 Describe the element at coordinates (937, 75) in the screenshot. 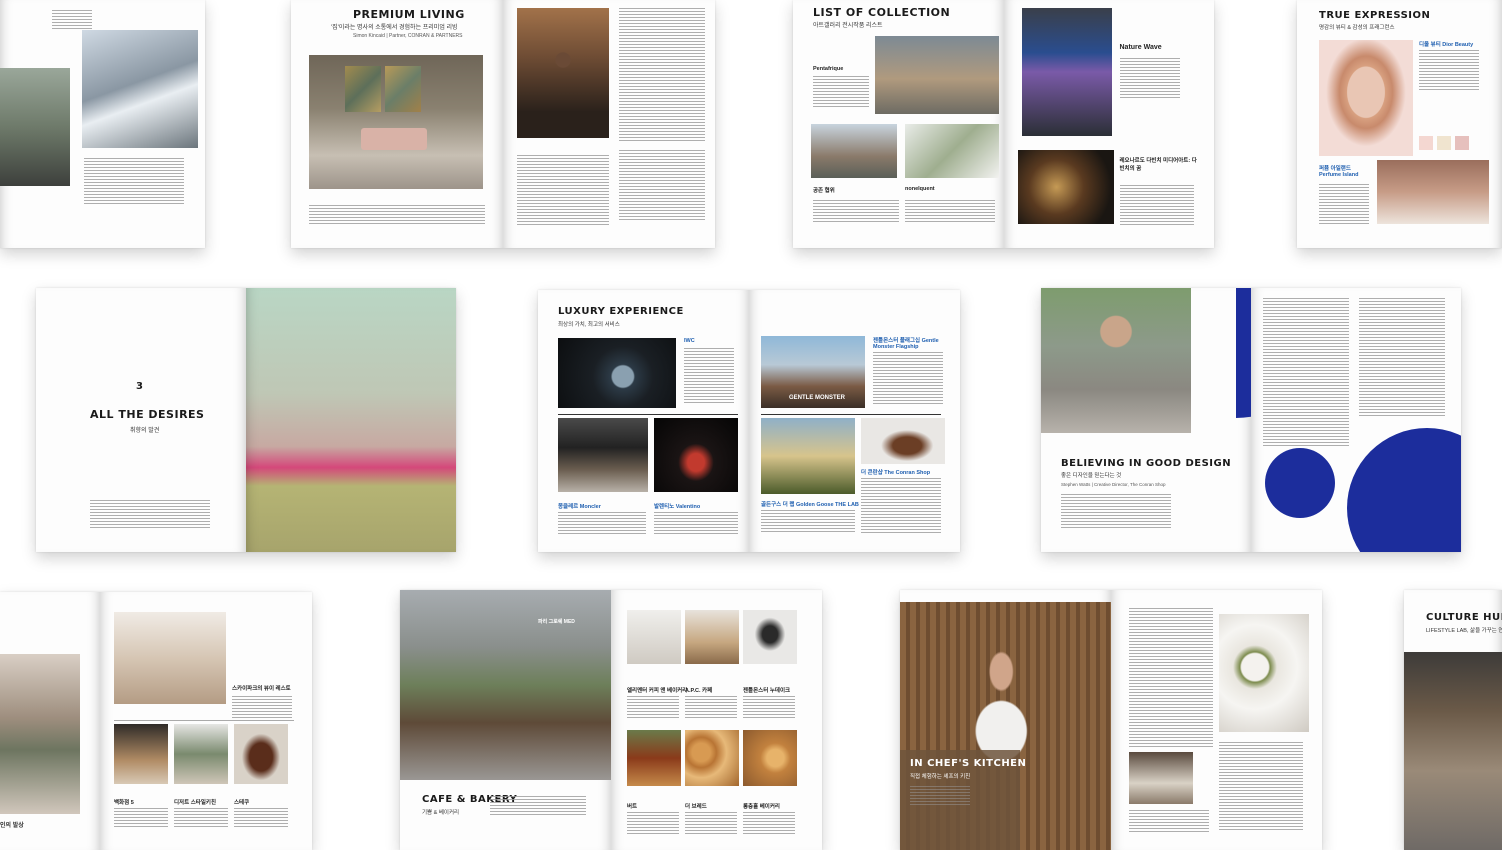

I see `photo-sculpture` at that location.